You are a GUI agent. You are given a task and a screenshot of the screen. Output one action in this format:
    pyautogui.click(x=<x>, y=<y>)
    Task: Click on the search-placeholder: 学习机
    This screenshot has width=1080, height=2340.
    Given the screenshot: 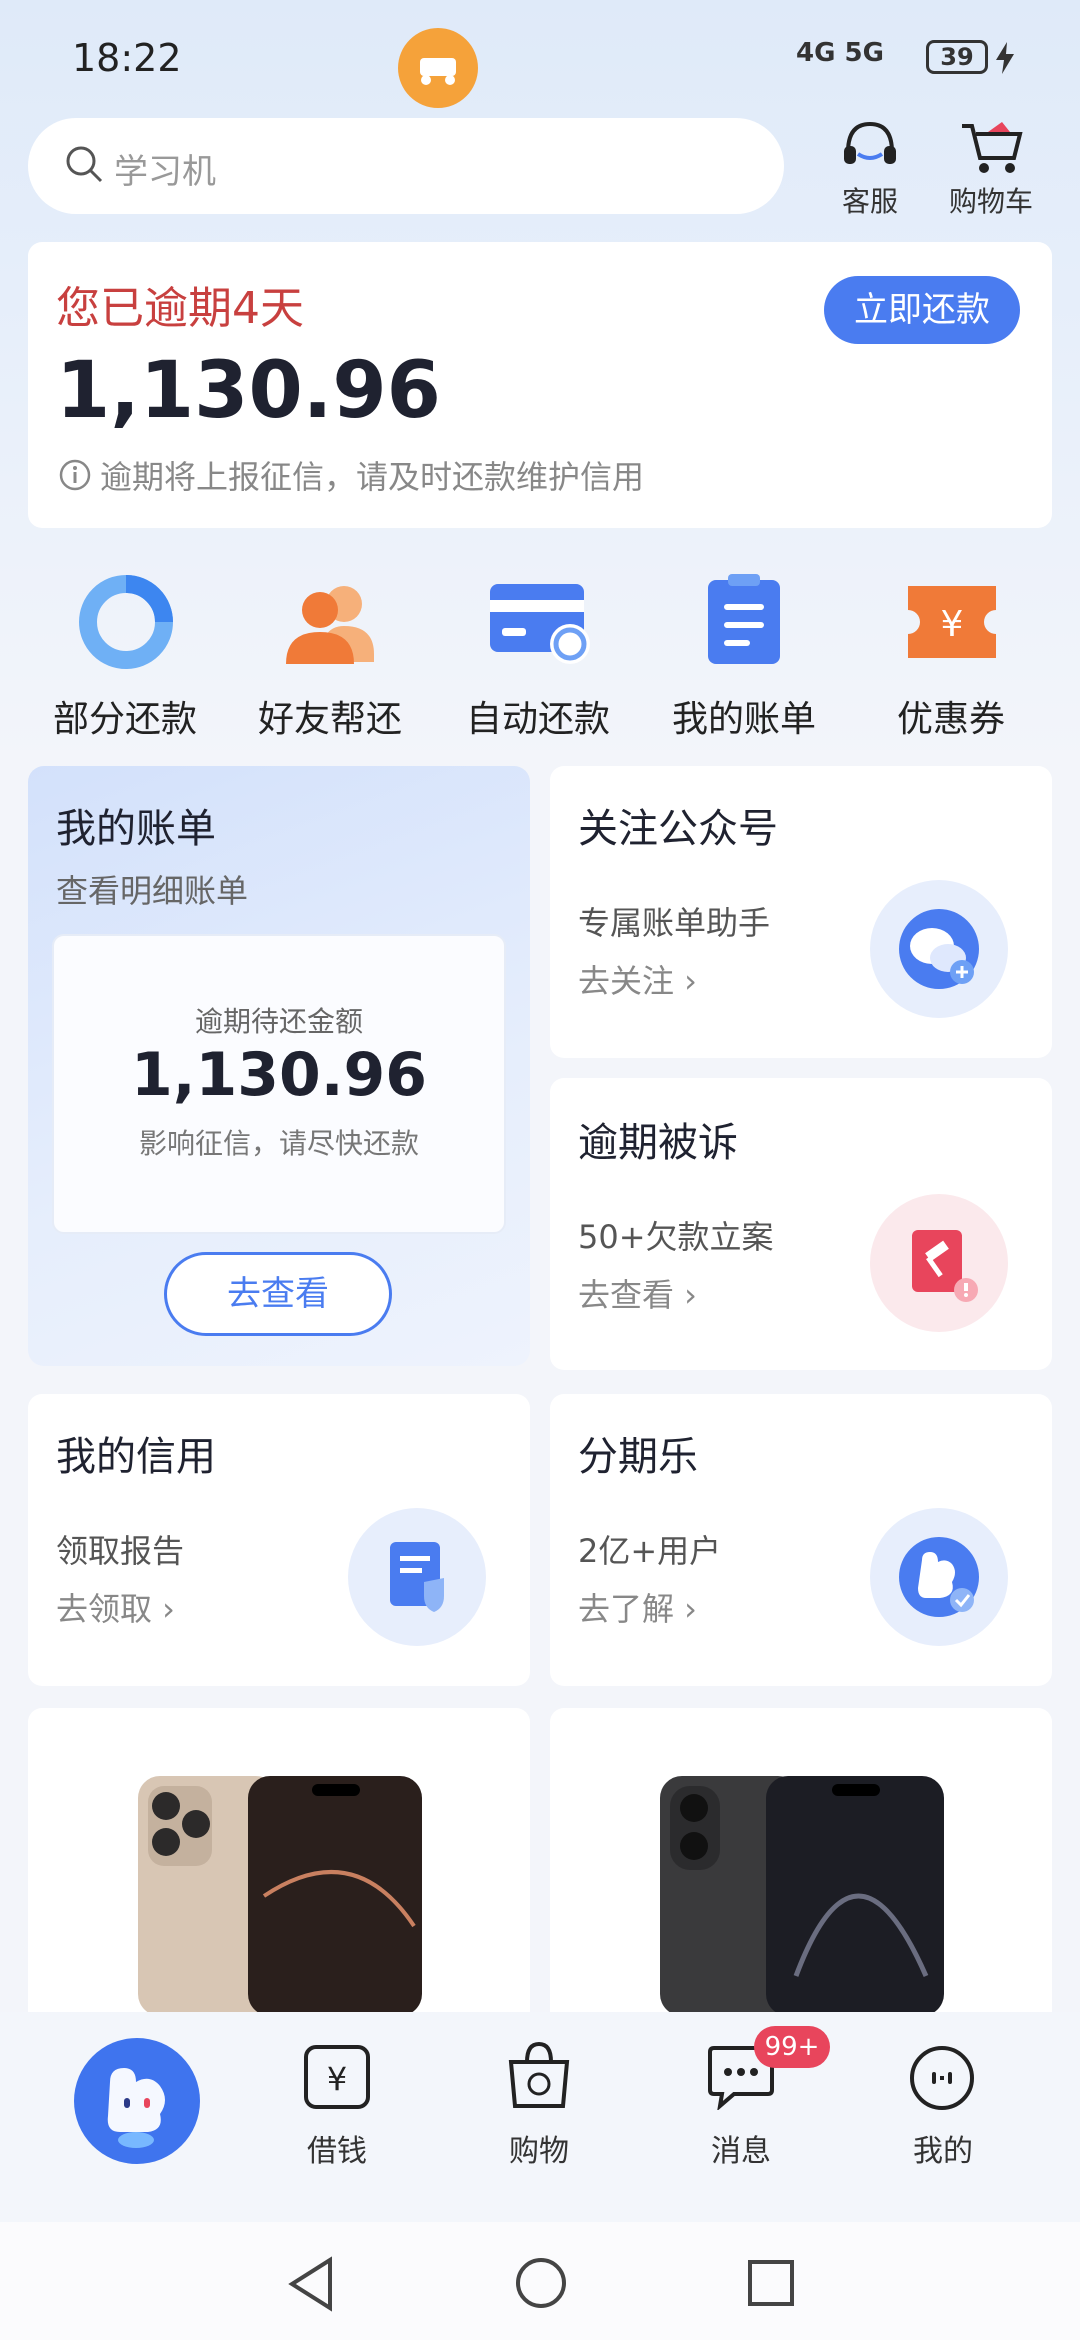 What is the action you would take?
    pyautogui.click(x=165, y=172)
    